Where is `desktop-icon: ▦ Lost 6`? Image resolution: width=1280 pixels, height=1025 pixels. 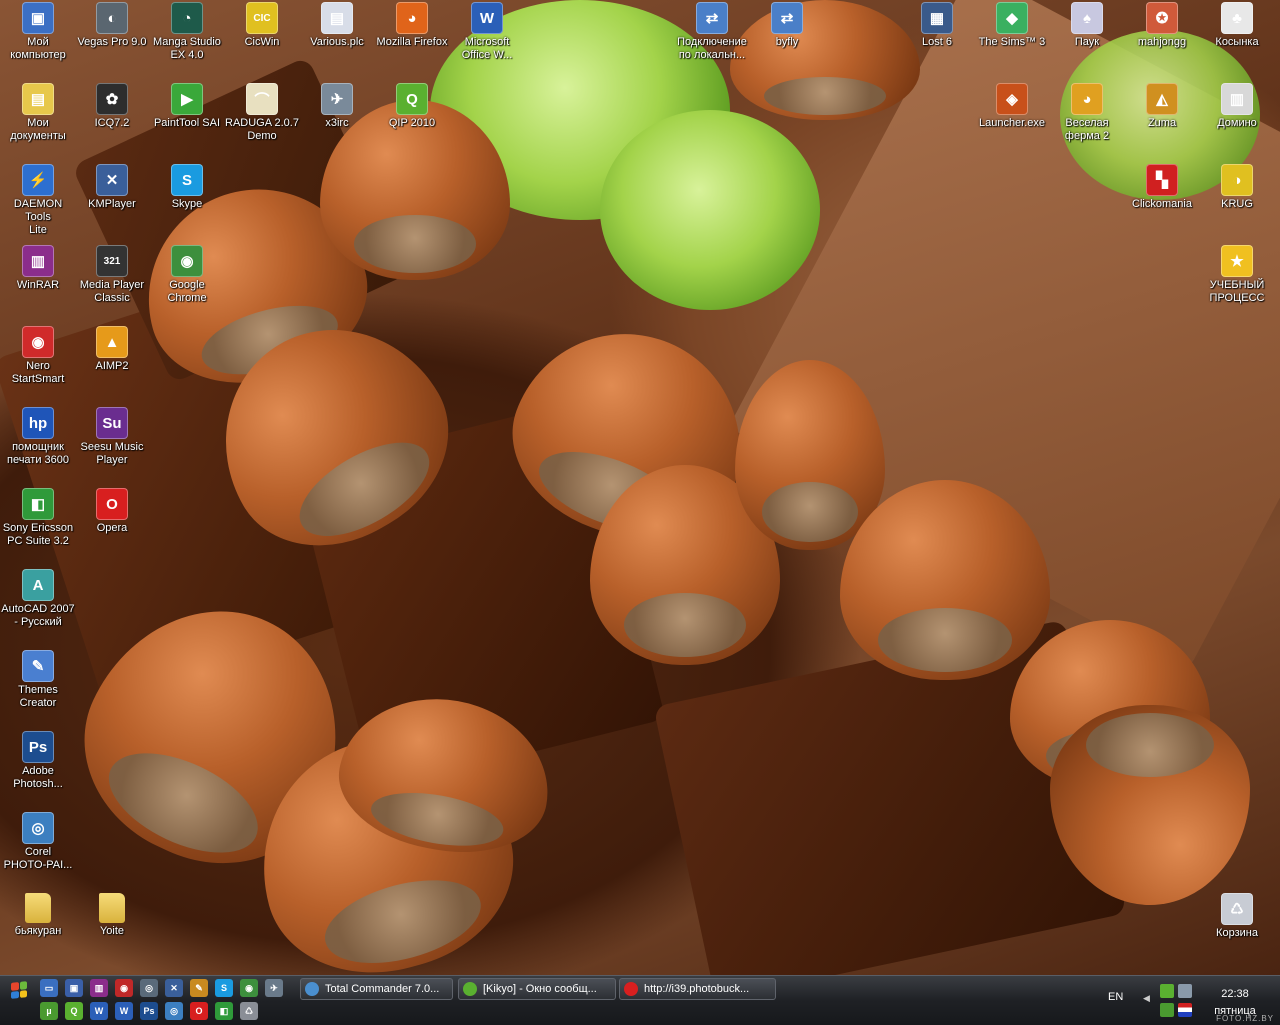
desktop-icon: ▦ Lost 6 is located at coordinates (937, 25).